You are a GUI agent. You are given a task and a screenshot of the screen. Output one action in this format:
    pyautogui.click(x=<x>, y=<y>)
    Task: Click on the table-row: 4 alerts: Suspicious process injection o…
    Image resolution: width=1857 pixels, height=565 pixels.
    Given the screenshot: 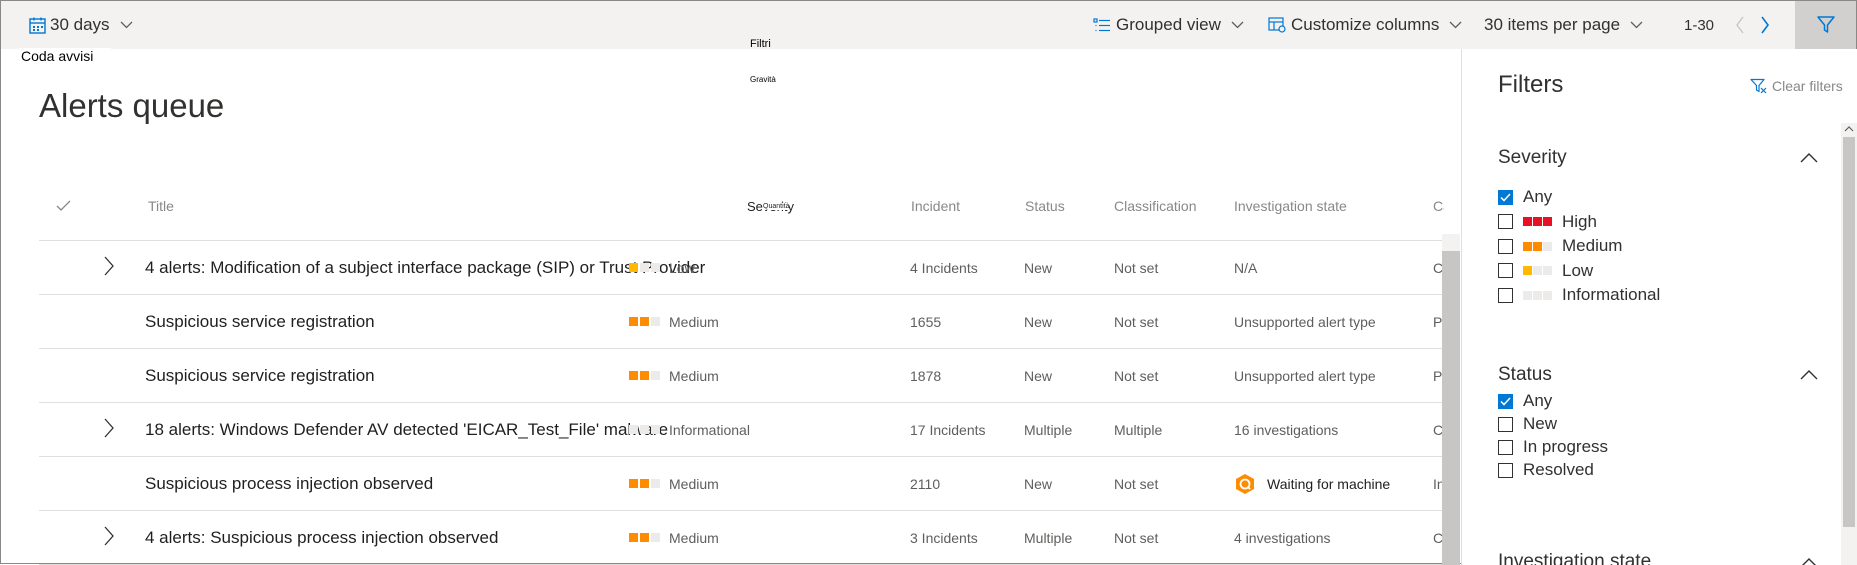 What is the action you would take?
    pyautogui.click(x=741, y=537)
    